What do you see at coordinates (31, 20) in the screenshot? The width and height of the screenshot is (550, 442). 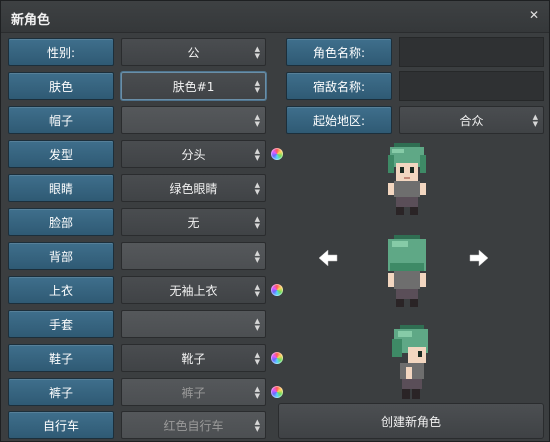 I see `window-title: 新角色` at bounding box center [31, 20].